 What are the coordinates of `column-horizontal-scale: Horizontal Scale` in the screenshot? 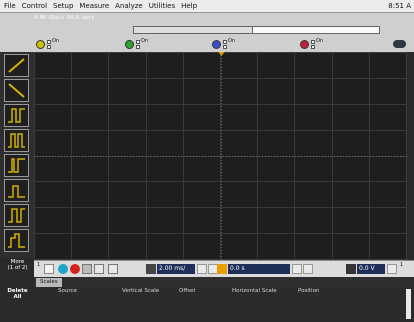 It's located at (254, 291).